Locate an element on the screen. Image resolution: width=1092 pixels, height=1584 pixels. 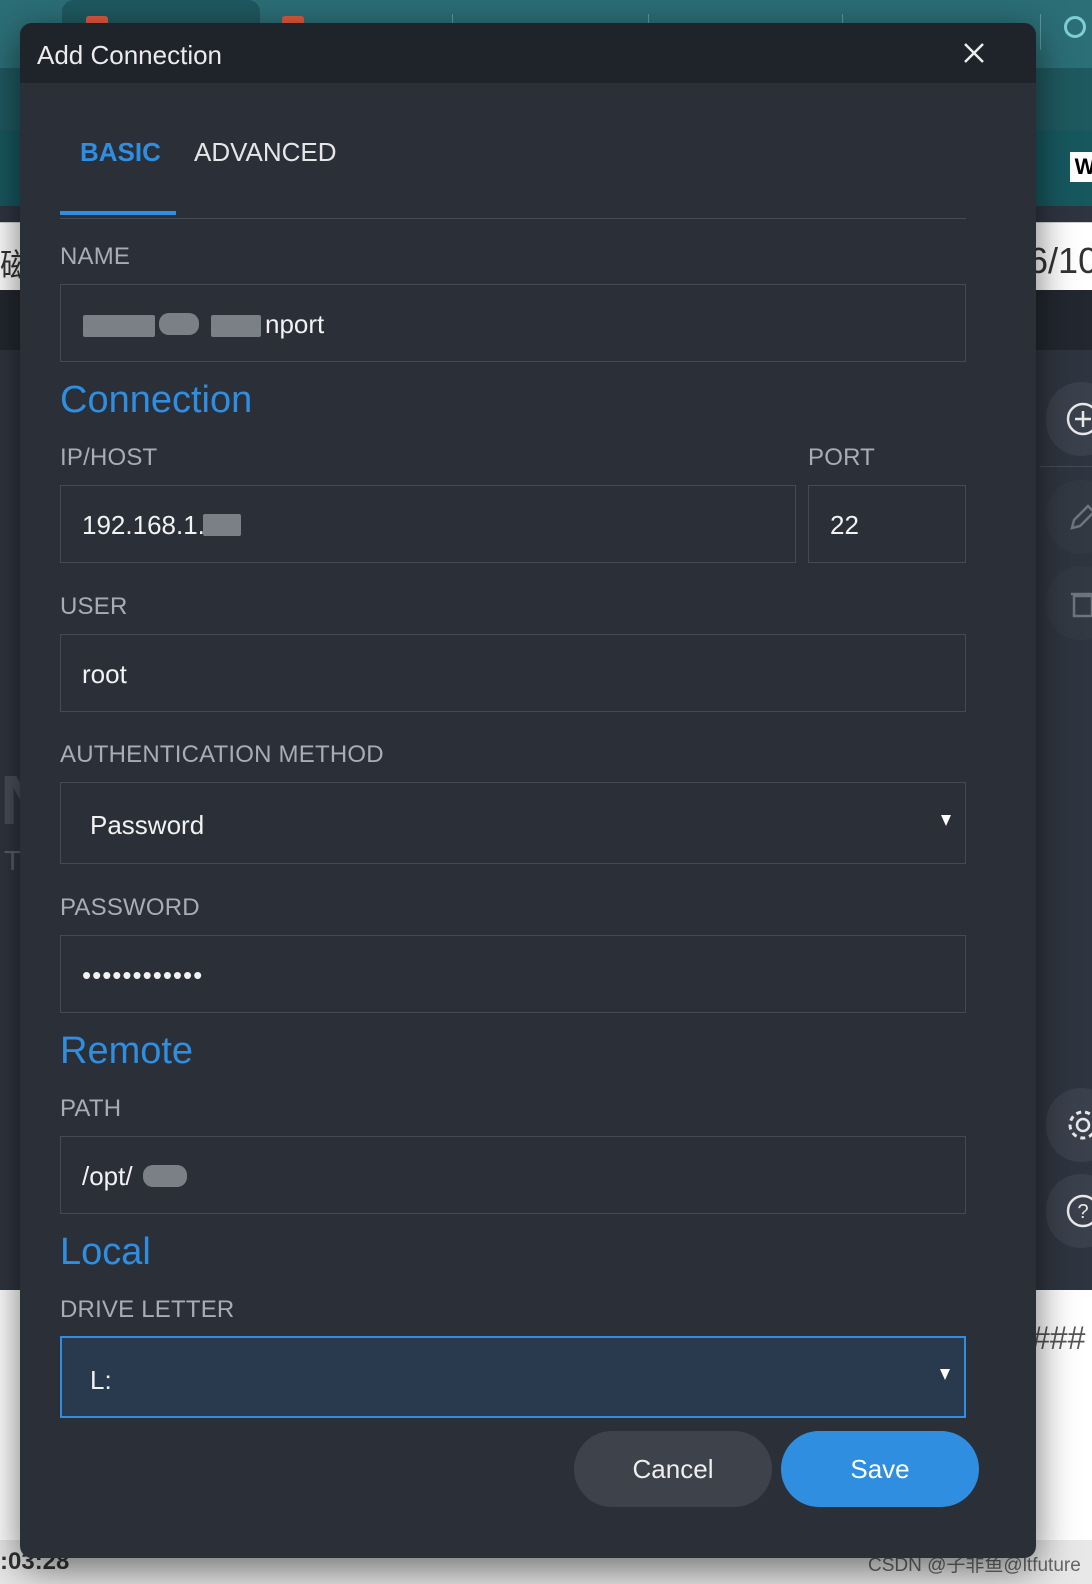
user-label: USER is located at coordinates (94, 606).